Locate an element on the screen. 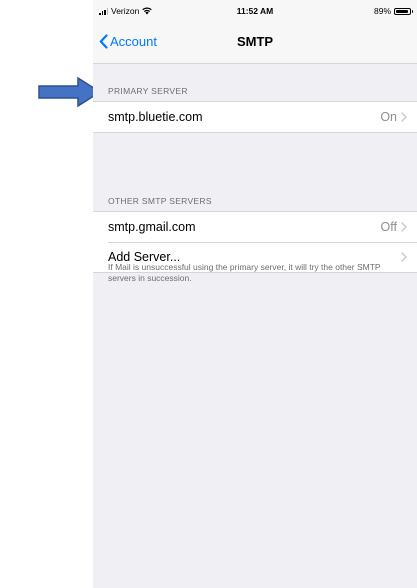 Image resolution: width=417 pixels, height=588 pixels. battery-fill is located at coordinates (402, 11).